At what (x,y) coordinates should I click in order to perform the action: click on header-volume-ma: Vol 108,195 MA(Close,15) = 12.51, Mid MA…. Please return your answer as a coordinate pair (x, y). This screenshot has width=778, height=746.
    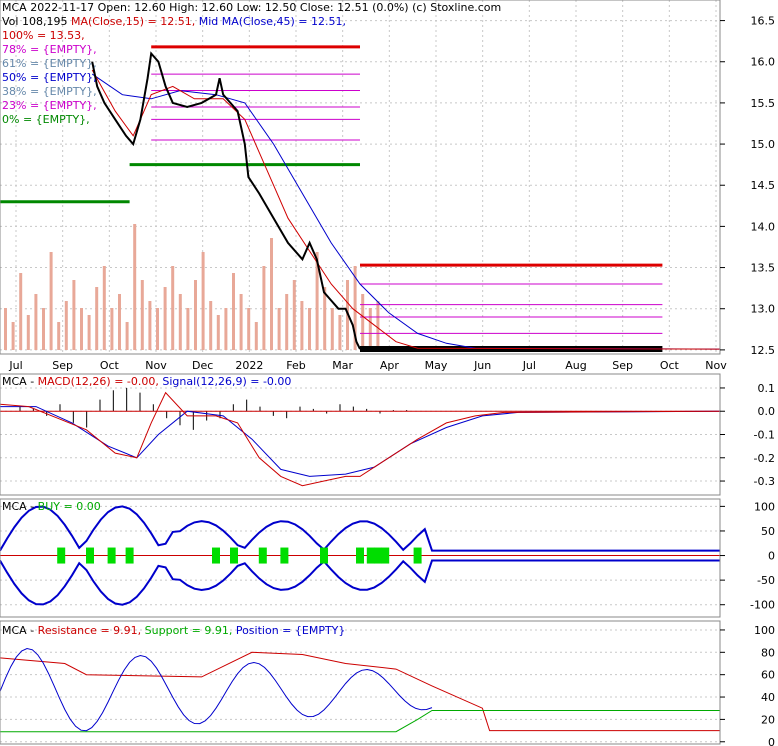
    Looking at the image, I should click on (174, 21).